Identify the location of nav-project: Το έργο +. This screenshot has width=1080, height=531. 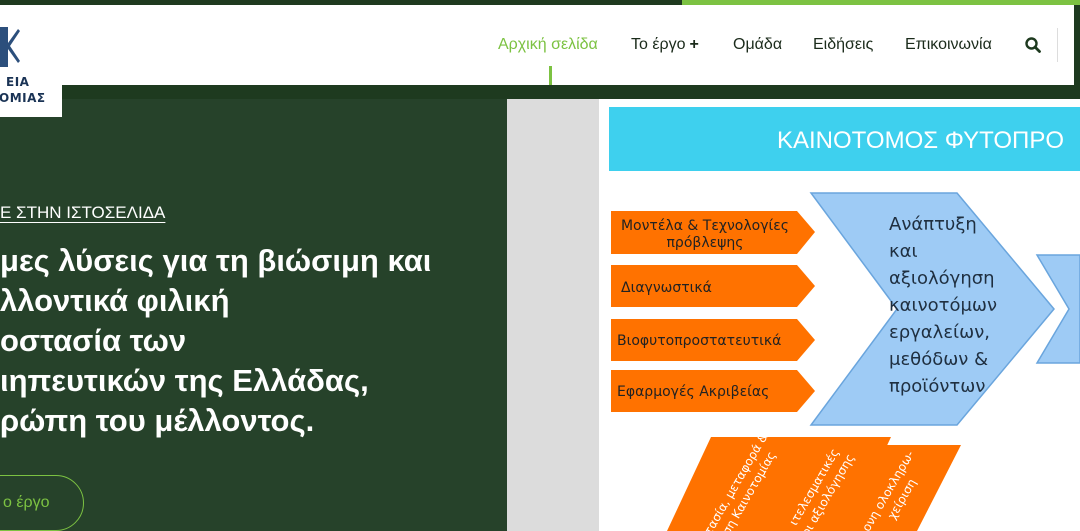
(665, 45).